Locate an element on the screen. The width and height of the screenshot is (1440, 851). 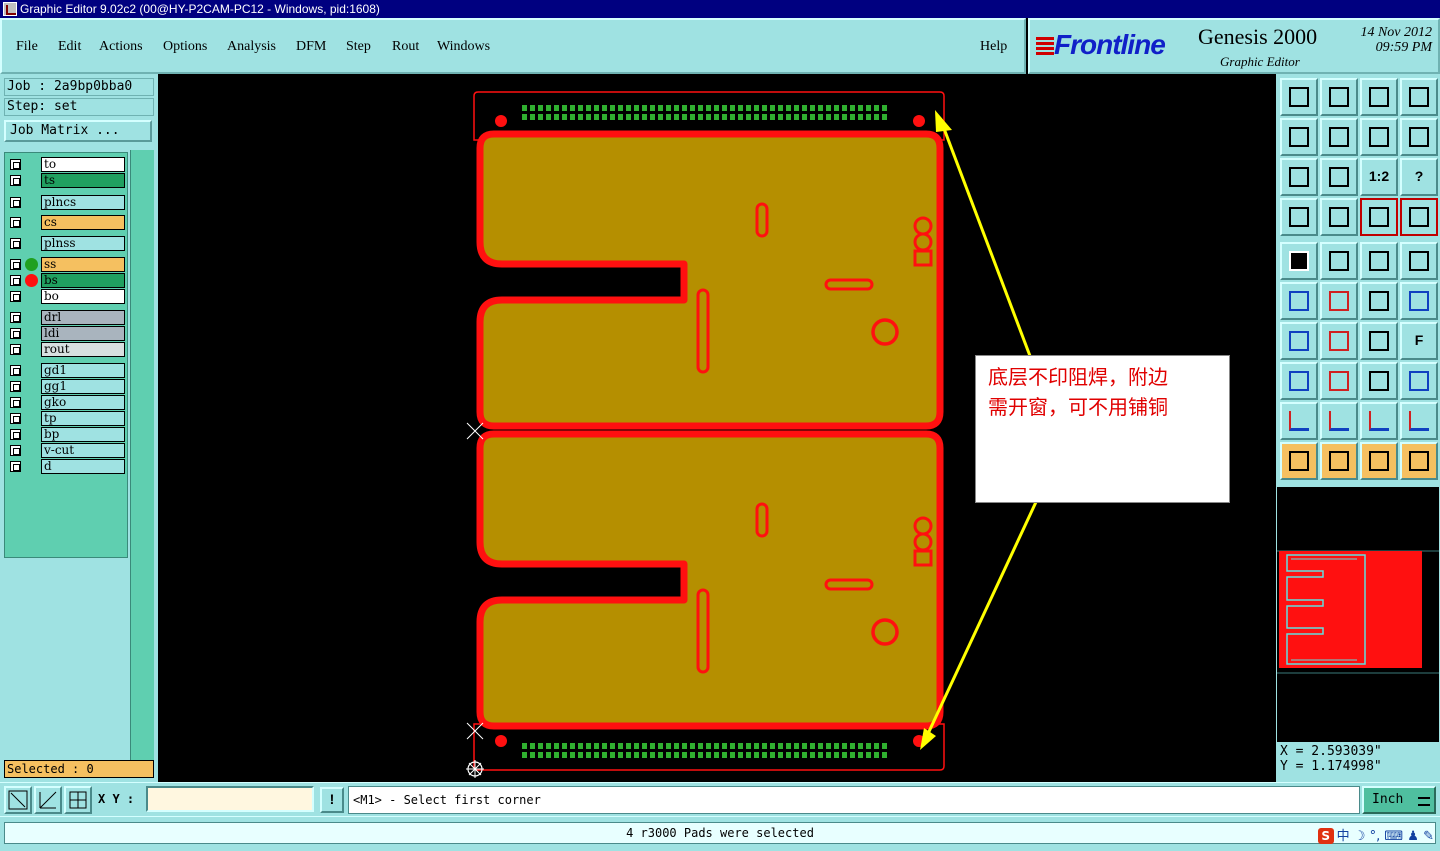
layer-name: ts is located at coordinates (83, 180).